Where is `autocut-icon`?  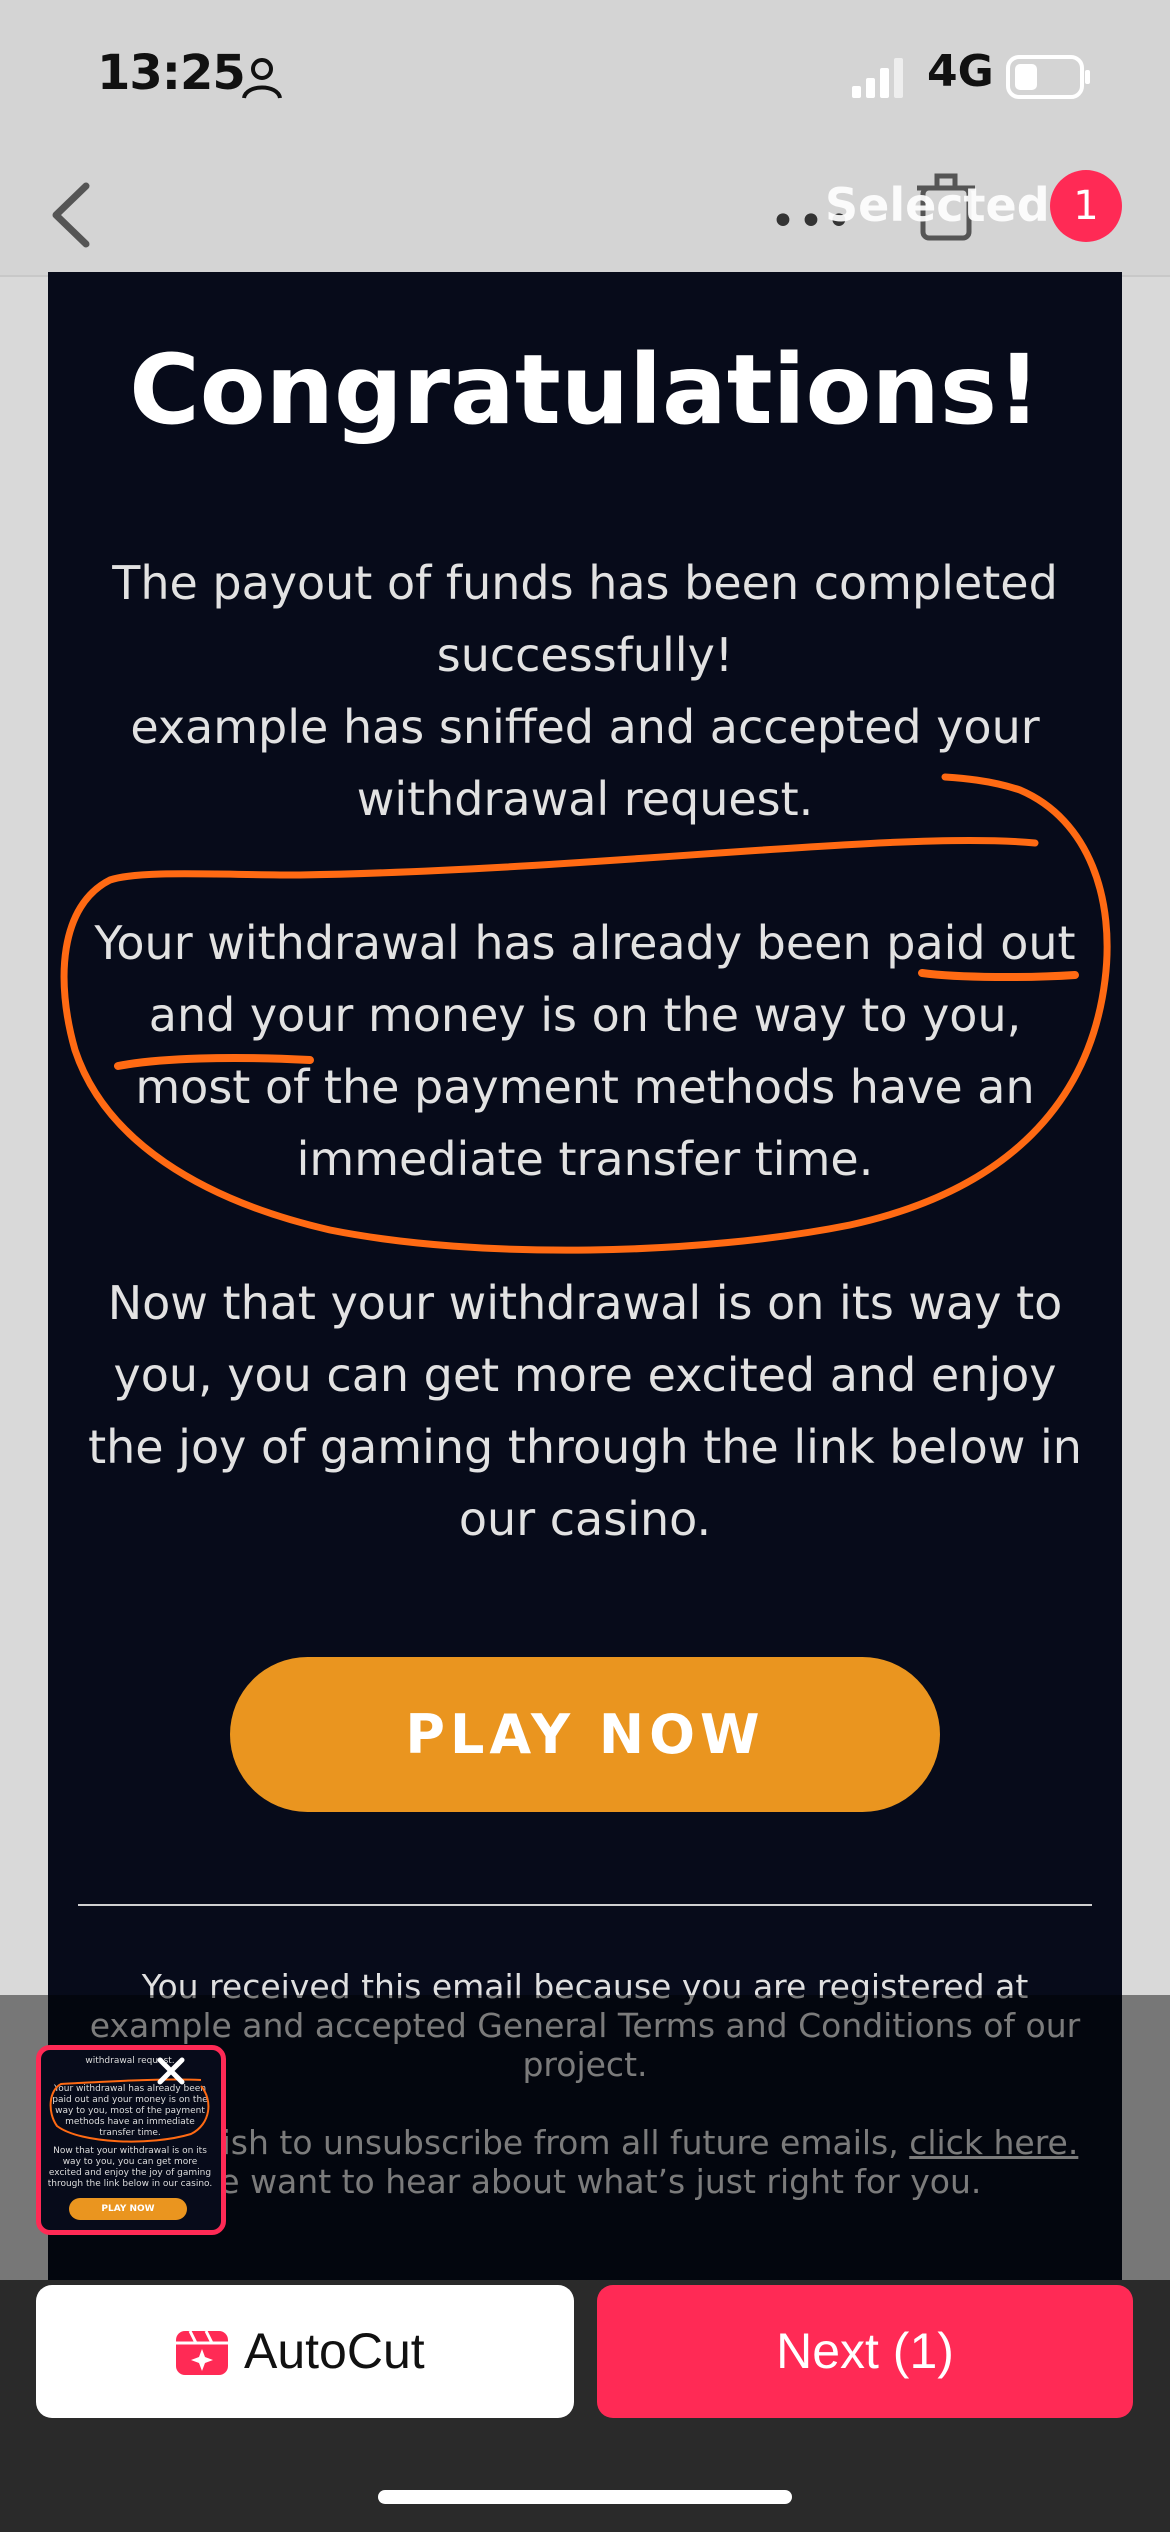 autocut-icon is located at coordinates (202, 2352).